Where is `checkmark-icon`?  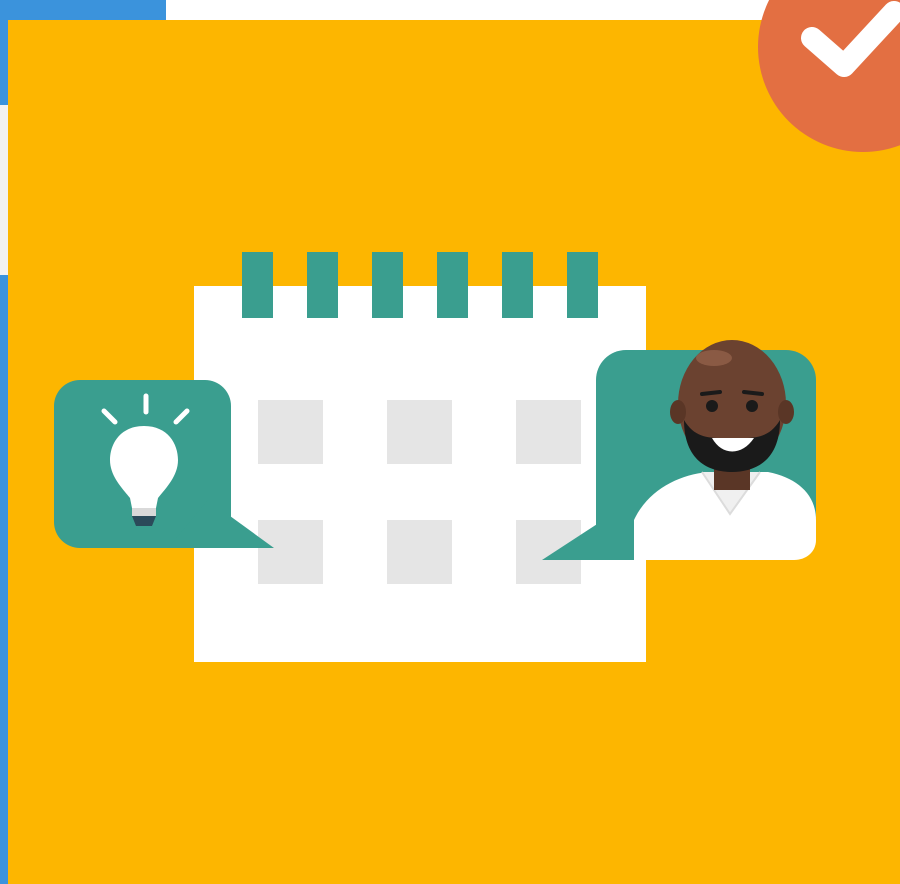 checkmark-icon is located at coordinates (850, 39).